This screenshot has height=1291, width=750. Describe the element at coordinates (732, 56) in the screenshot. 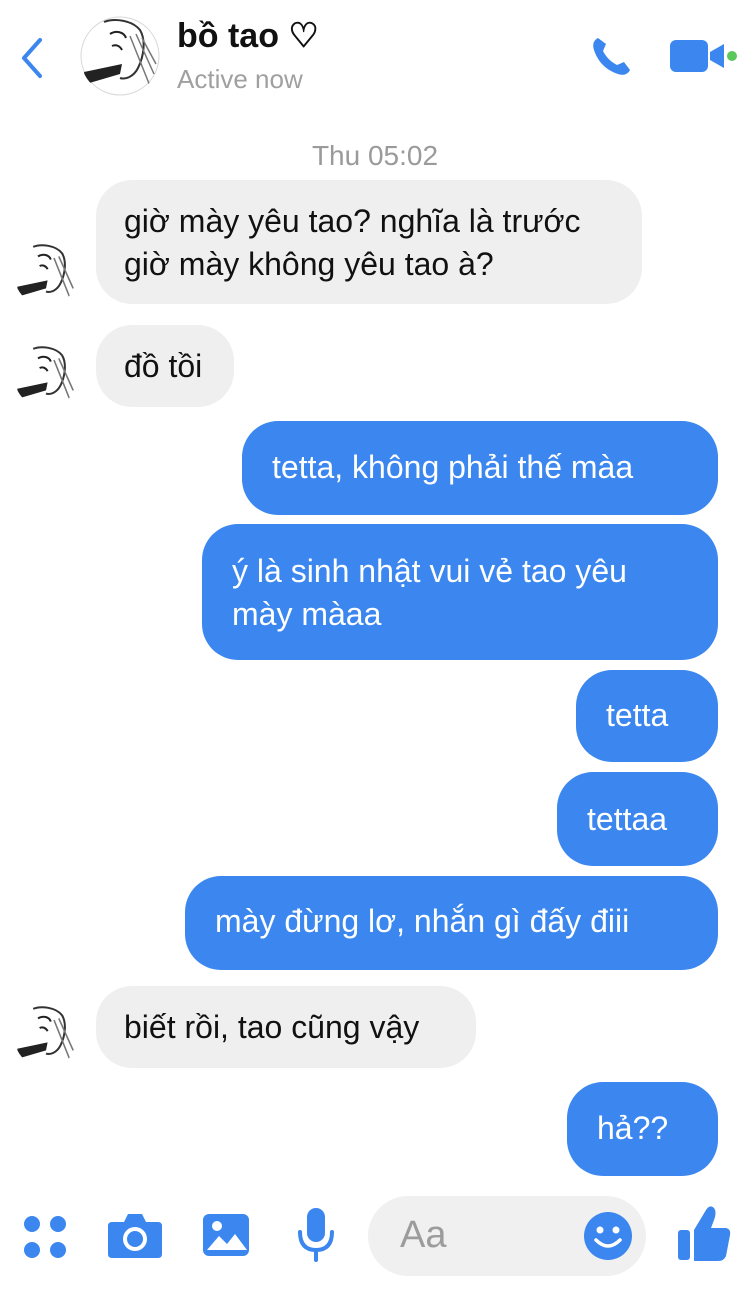

I see `online-indicator` at that location.